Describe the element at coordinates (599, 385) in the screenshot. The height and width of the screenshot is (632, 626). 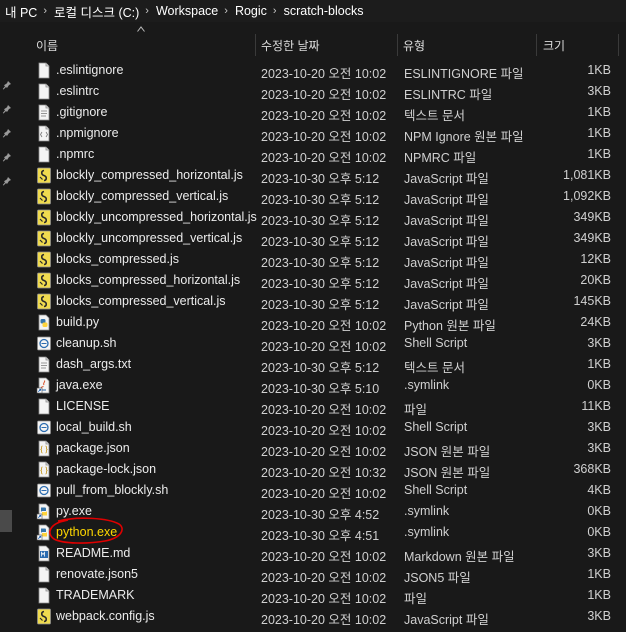
I see `file-size: 0KB` at that location.